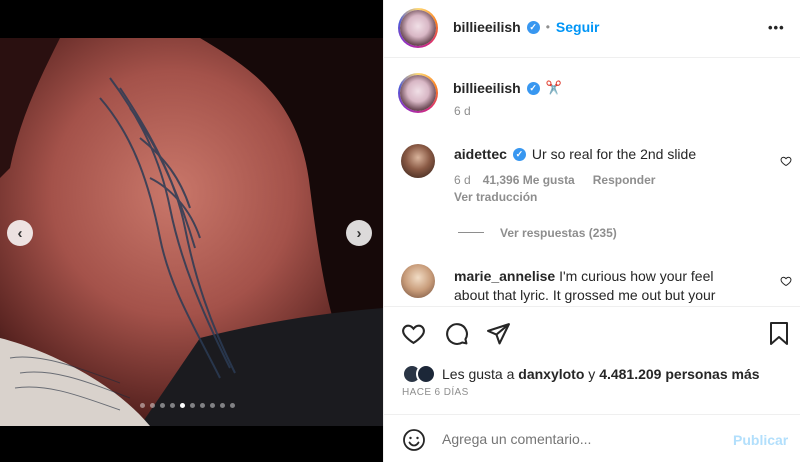 The width and height of the screenshot is (800, 462). I want to click on post-header: billieeilish ✓ • Seguir •••, so click(592, 29).